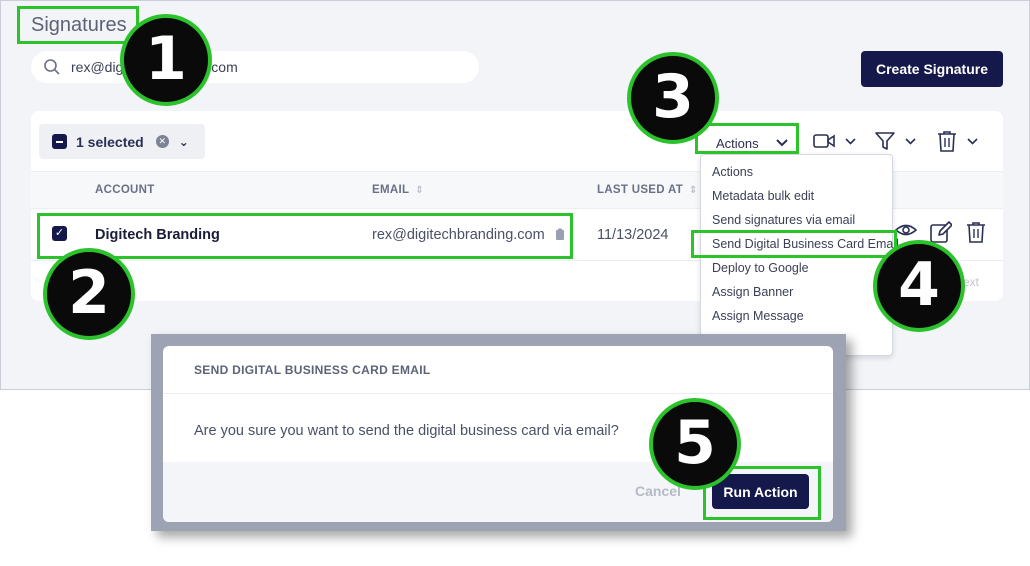  Describe the element at coordinates (800, 246) in the screenshot. I see `menu-item-send-digital-business-card: Send Digital Business Card Email` at that location.